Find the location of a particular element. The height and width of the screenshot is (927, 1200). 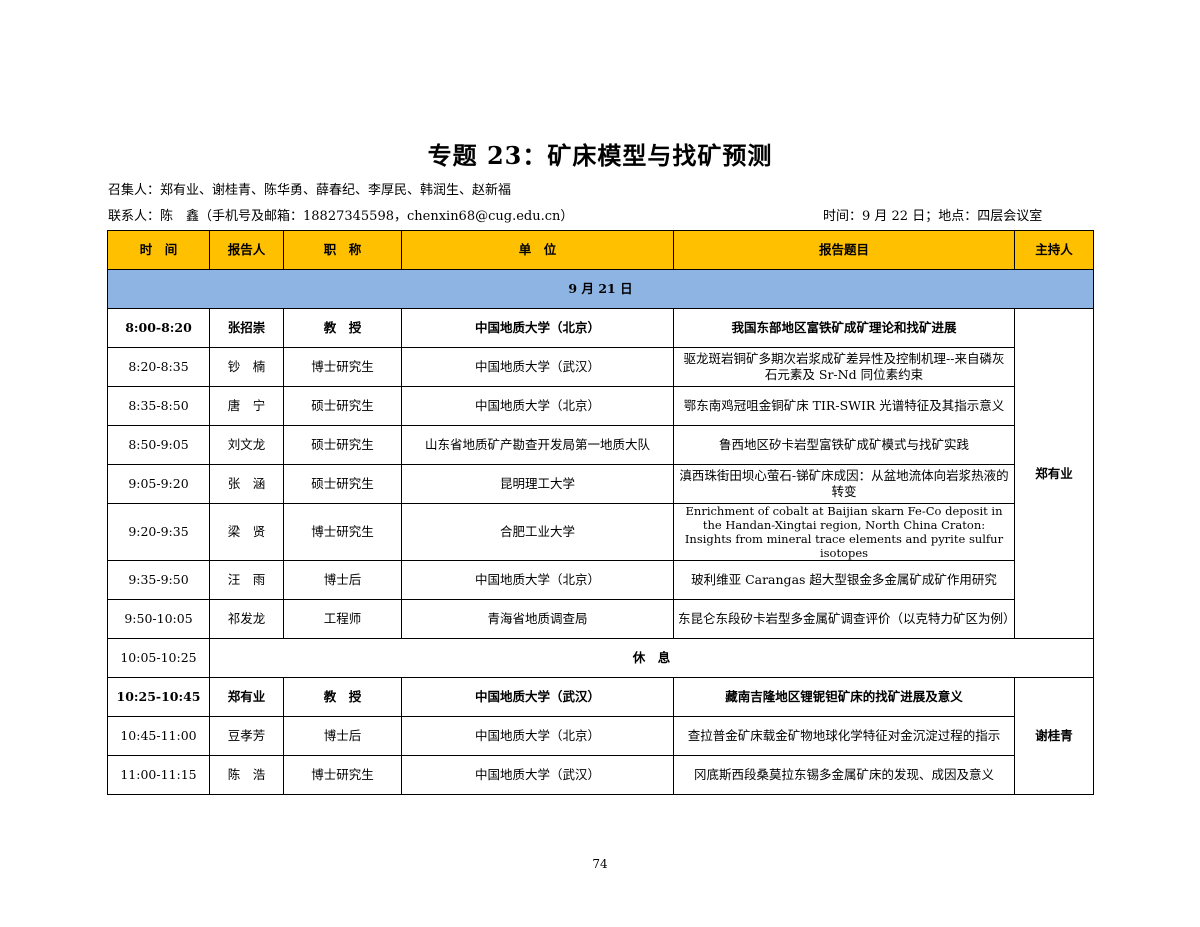

host-cell: 谢桂青 is located at coordinates (1054, 736).